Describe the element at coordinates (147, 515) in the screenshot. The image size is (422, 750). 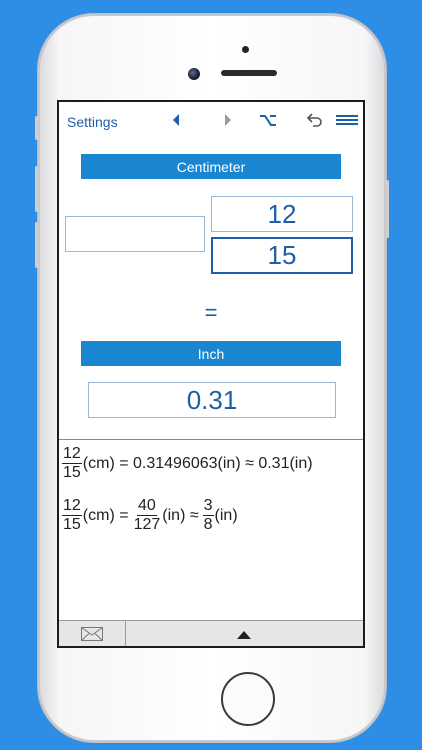
I see `fraction-40-127: 40 127` at that location.